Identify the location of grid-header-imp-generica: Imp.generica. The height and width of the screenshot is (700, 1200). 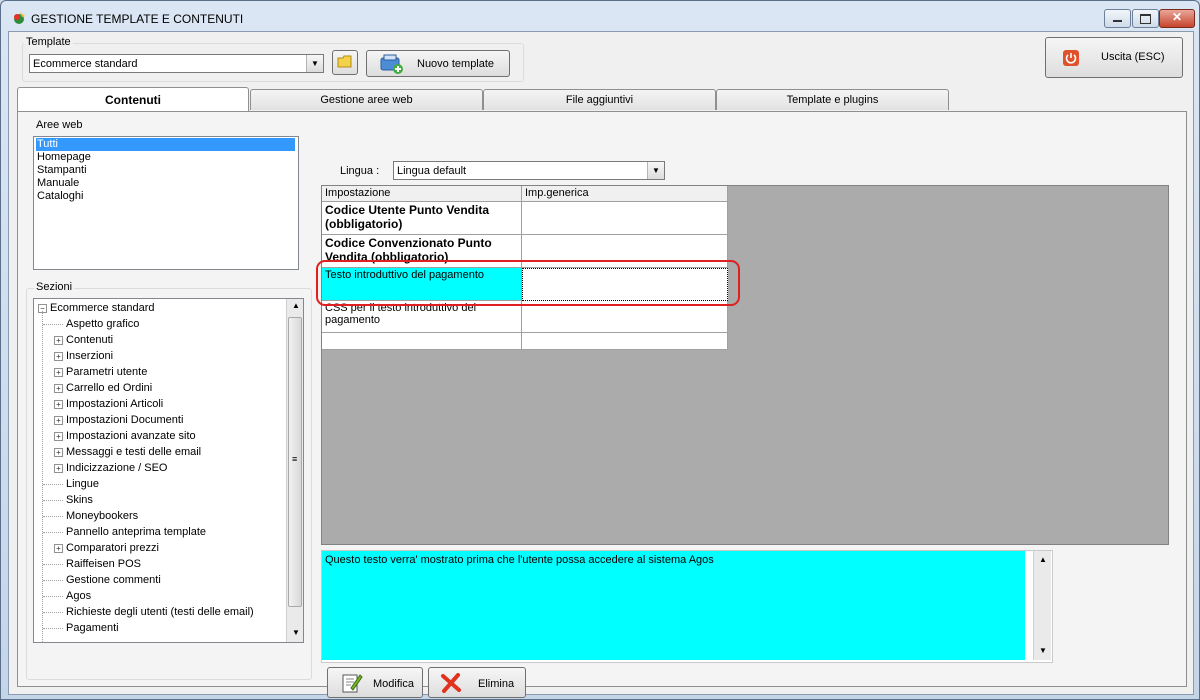
(625, 194).